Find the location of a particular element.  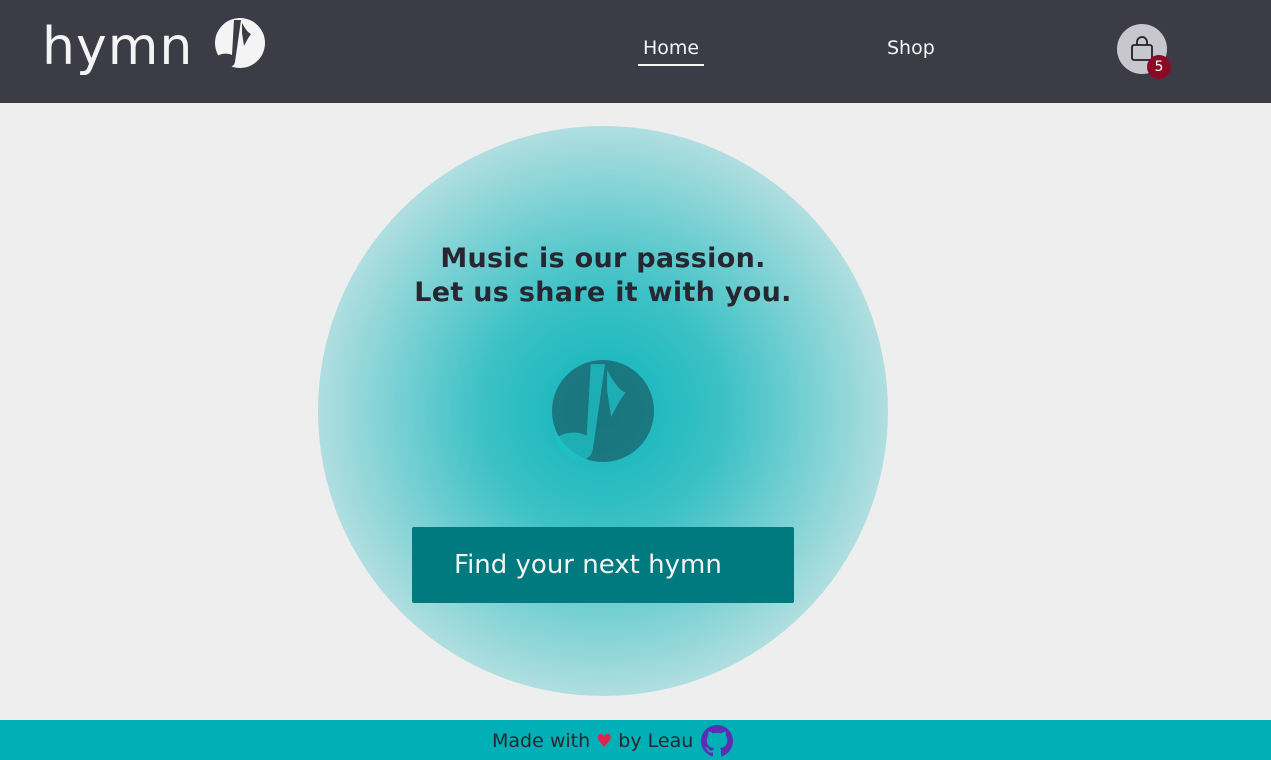

github-link is located at coordinates (717, 741).